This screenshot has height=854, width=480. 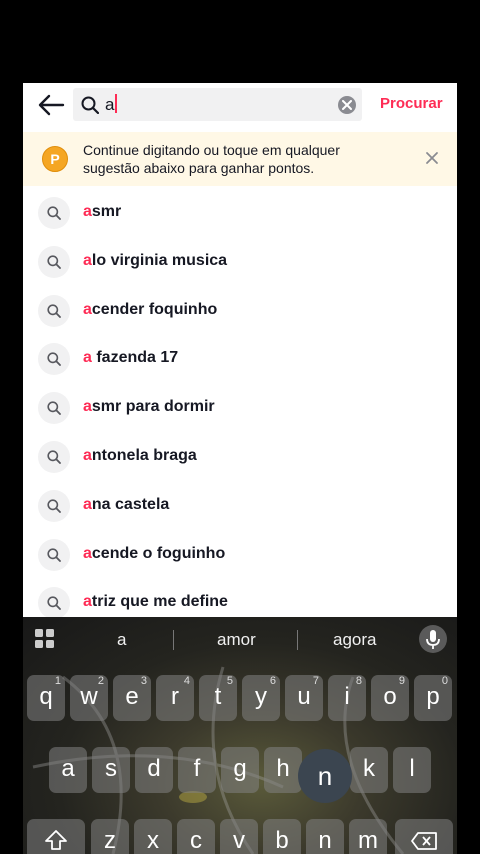 I want to click on key-label: i, so click(x=347, y=696).